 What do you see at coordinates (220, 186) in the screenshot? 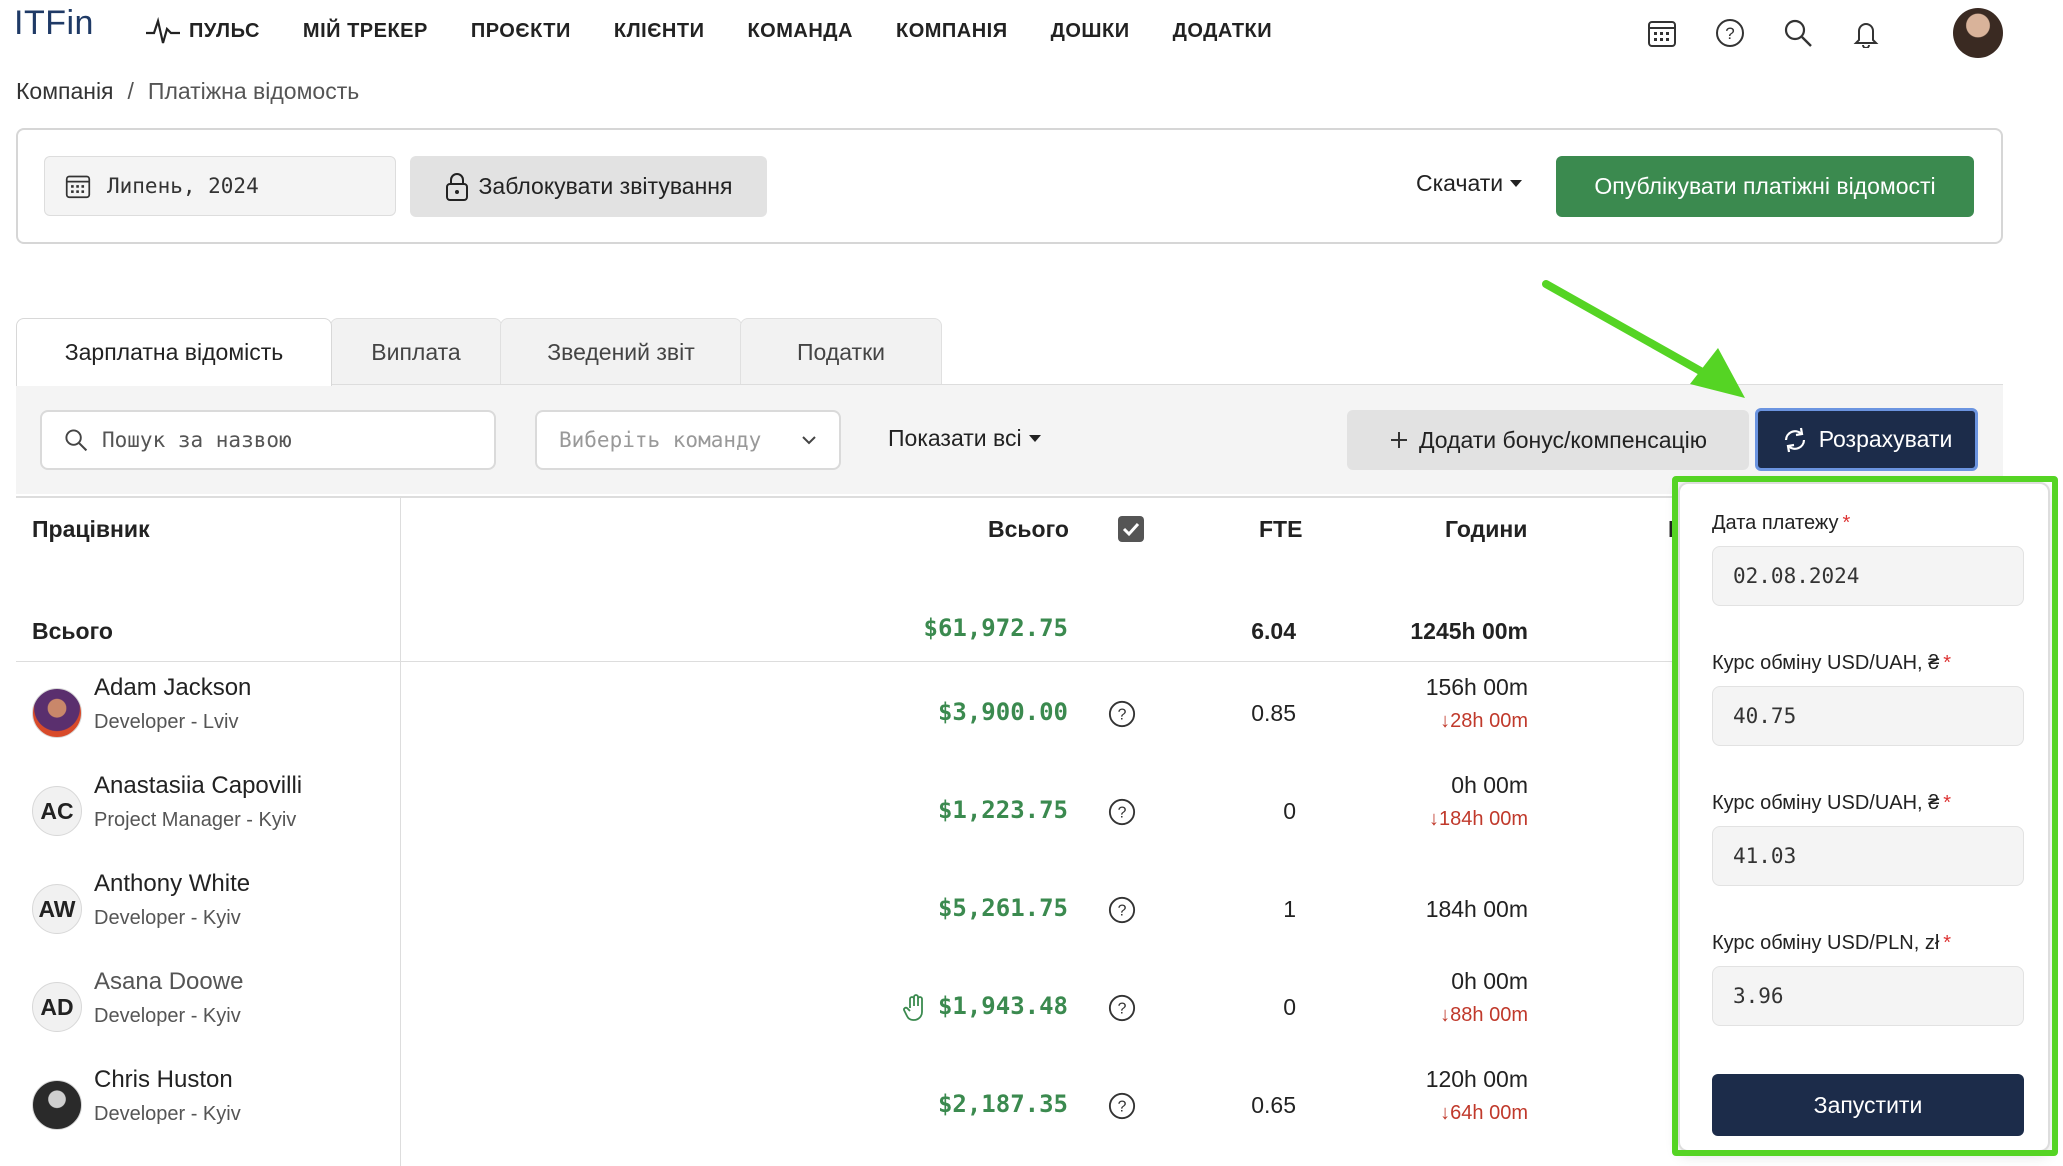
I see `period-picker: Липень, 2024` at bounding box center [220, 186].